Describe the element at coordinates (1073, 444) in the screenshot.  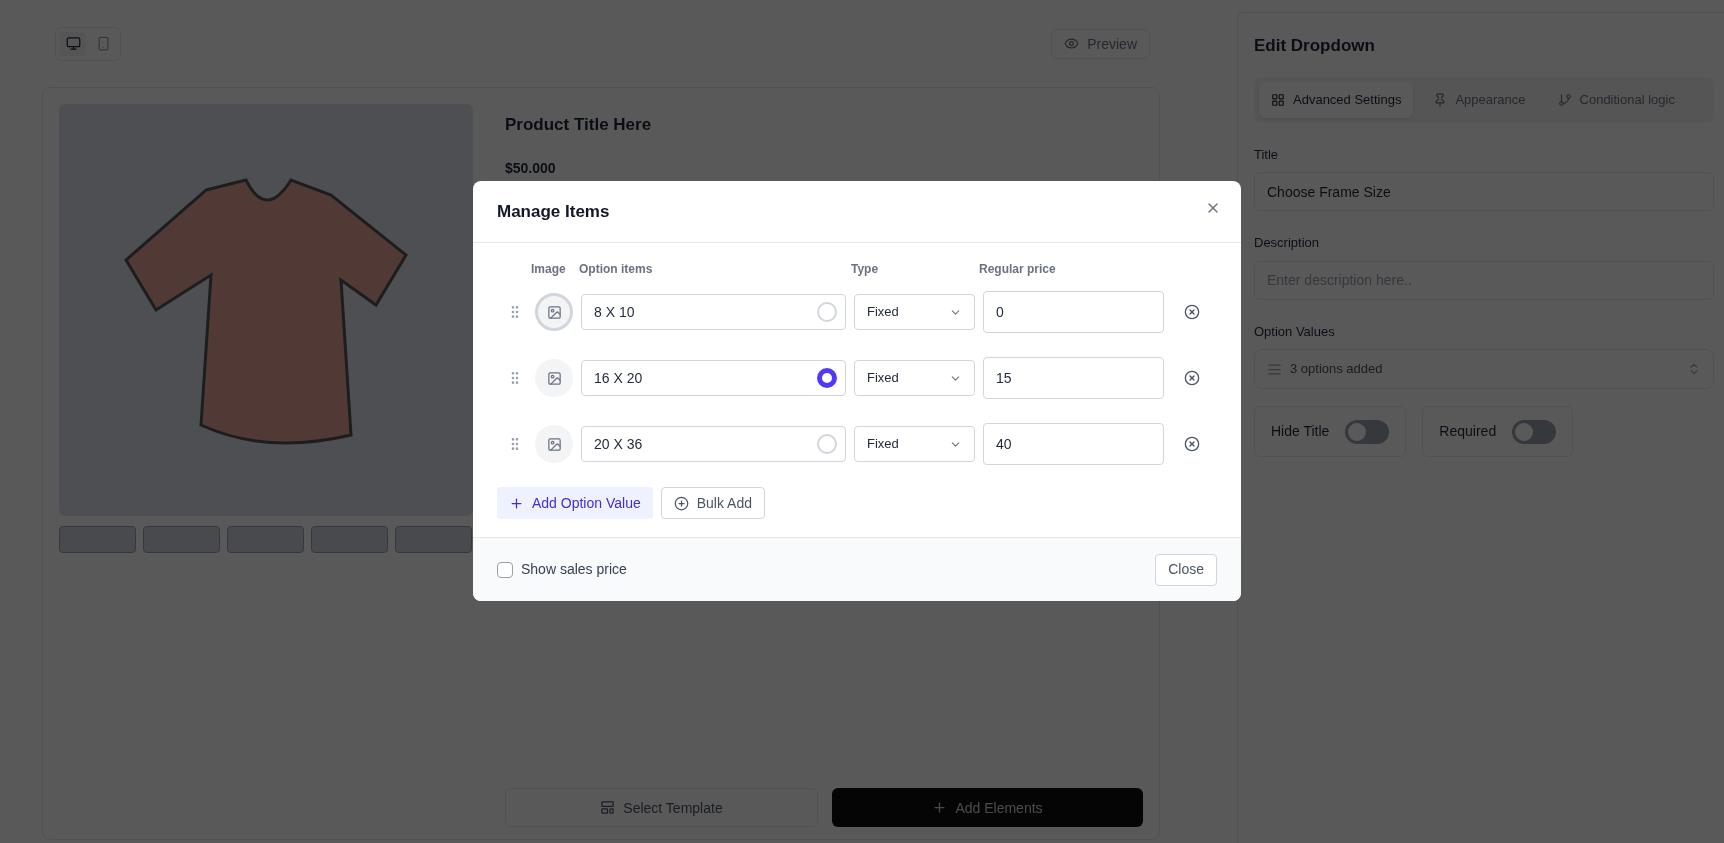
I see `price-input: 40` at that location.